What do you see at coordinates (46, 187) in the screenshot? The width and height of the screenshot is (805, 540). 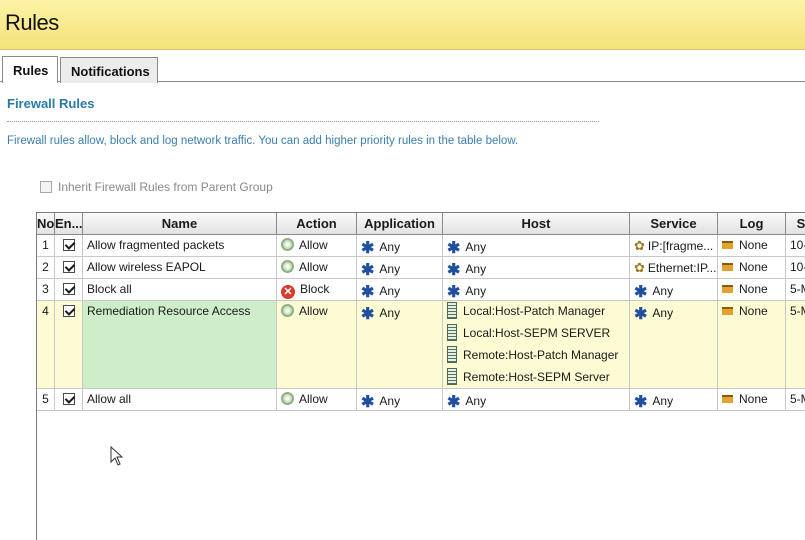 I see `inherit-rules-checkbox` at bounding box center [46, 187].